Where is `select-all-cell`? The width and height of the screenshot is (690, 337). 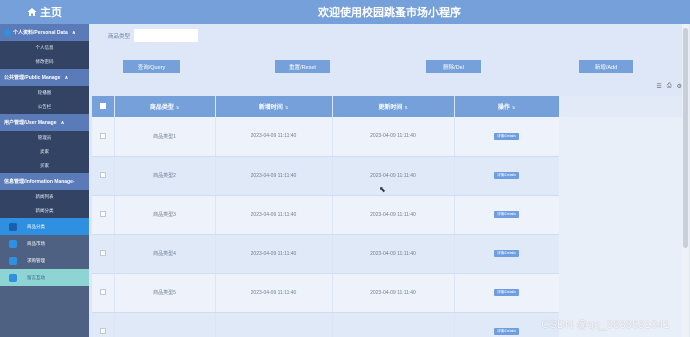
select-all-cell is located at coordinates (103, 106).